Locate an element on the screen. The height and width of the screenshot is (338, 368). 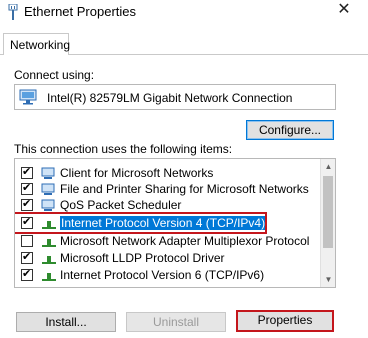
list-item: ✔ Internet Protocol Version 6 (TCP/IPv6) is located at coordinates (167, 275).